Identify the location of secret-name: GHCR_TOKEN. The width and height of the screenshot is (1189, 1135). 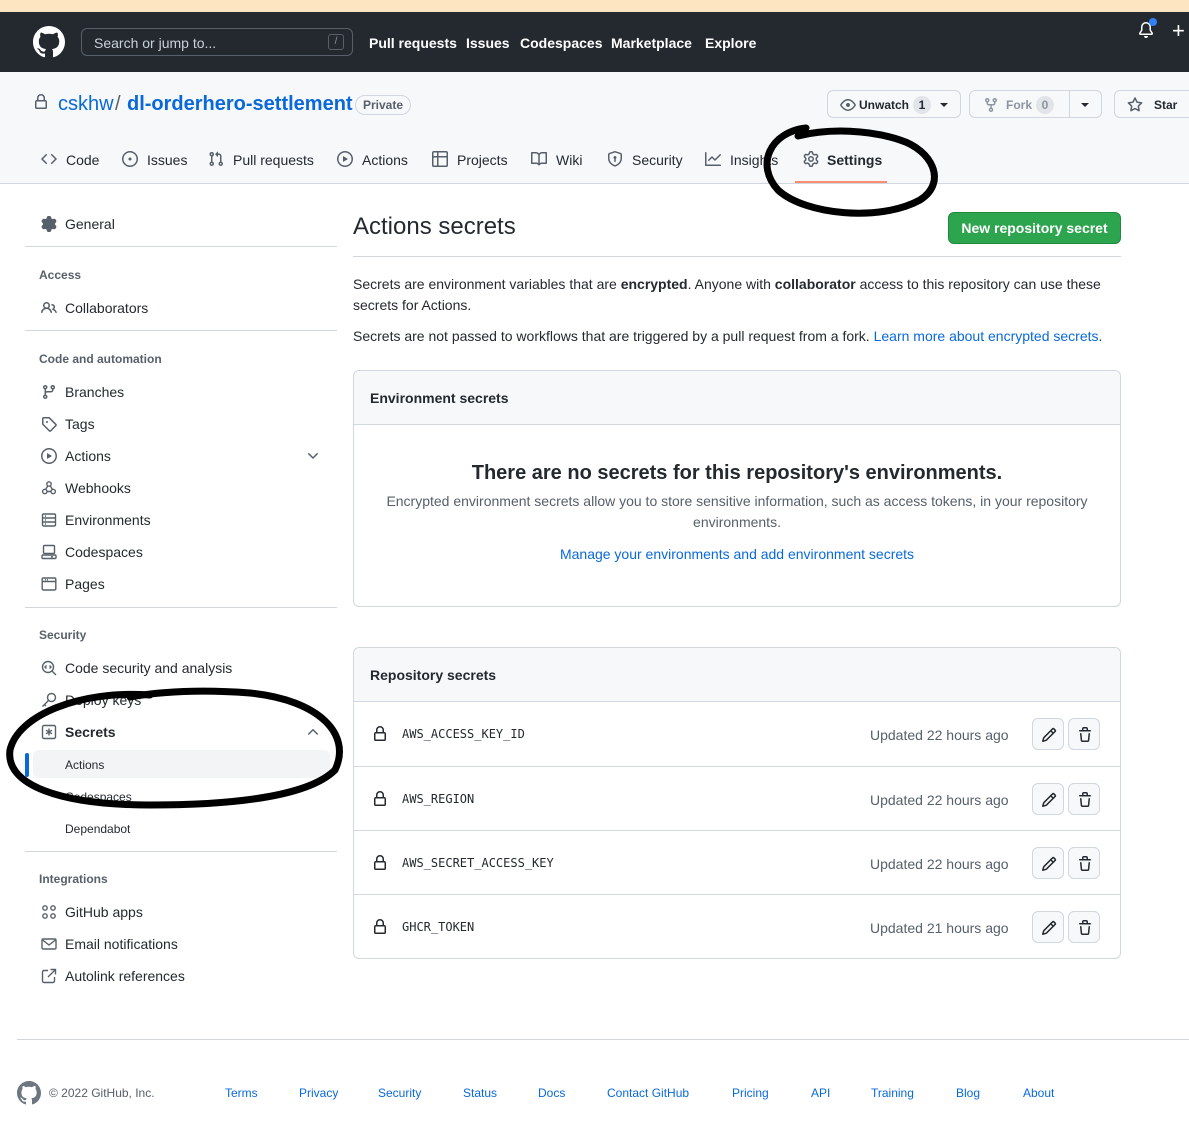
(438, 927).